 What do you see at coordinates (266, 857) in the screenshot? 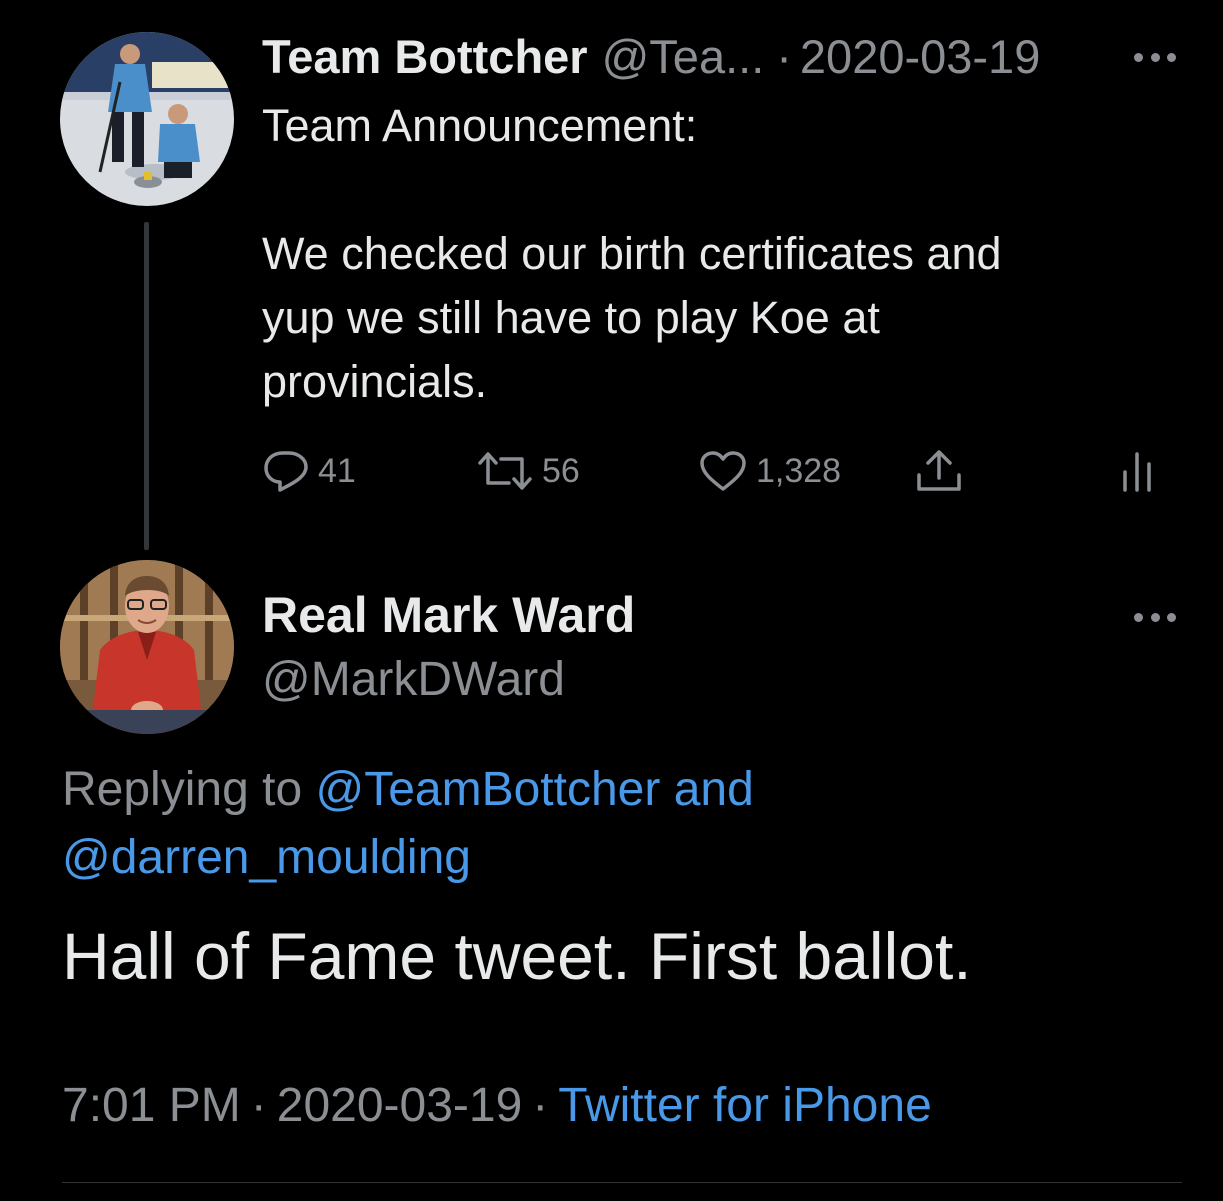
I see `mention-darren-moulding: @darren_moulding` at bounding box center [266, 857].